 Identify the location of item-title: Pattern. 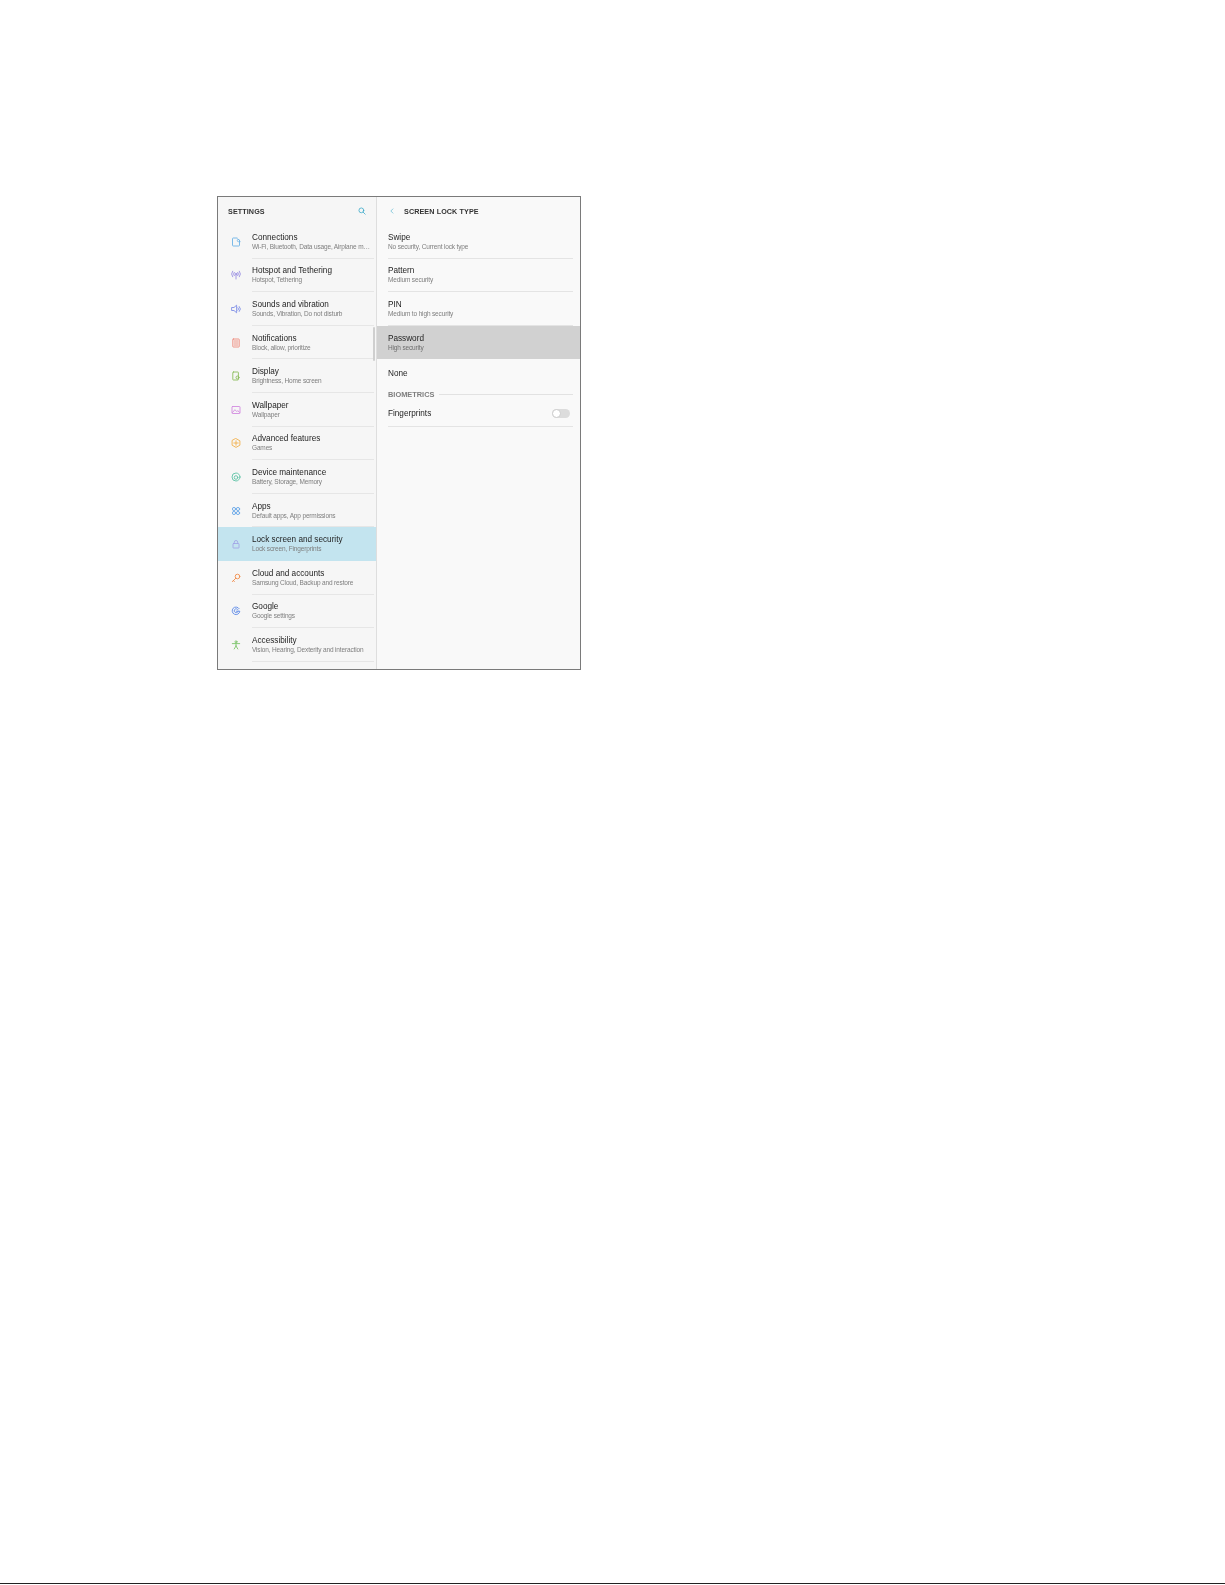
(401, 271).